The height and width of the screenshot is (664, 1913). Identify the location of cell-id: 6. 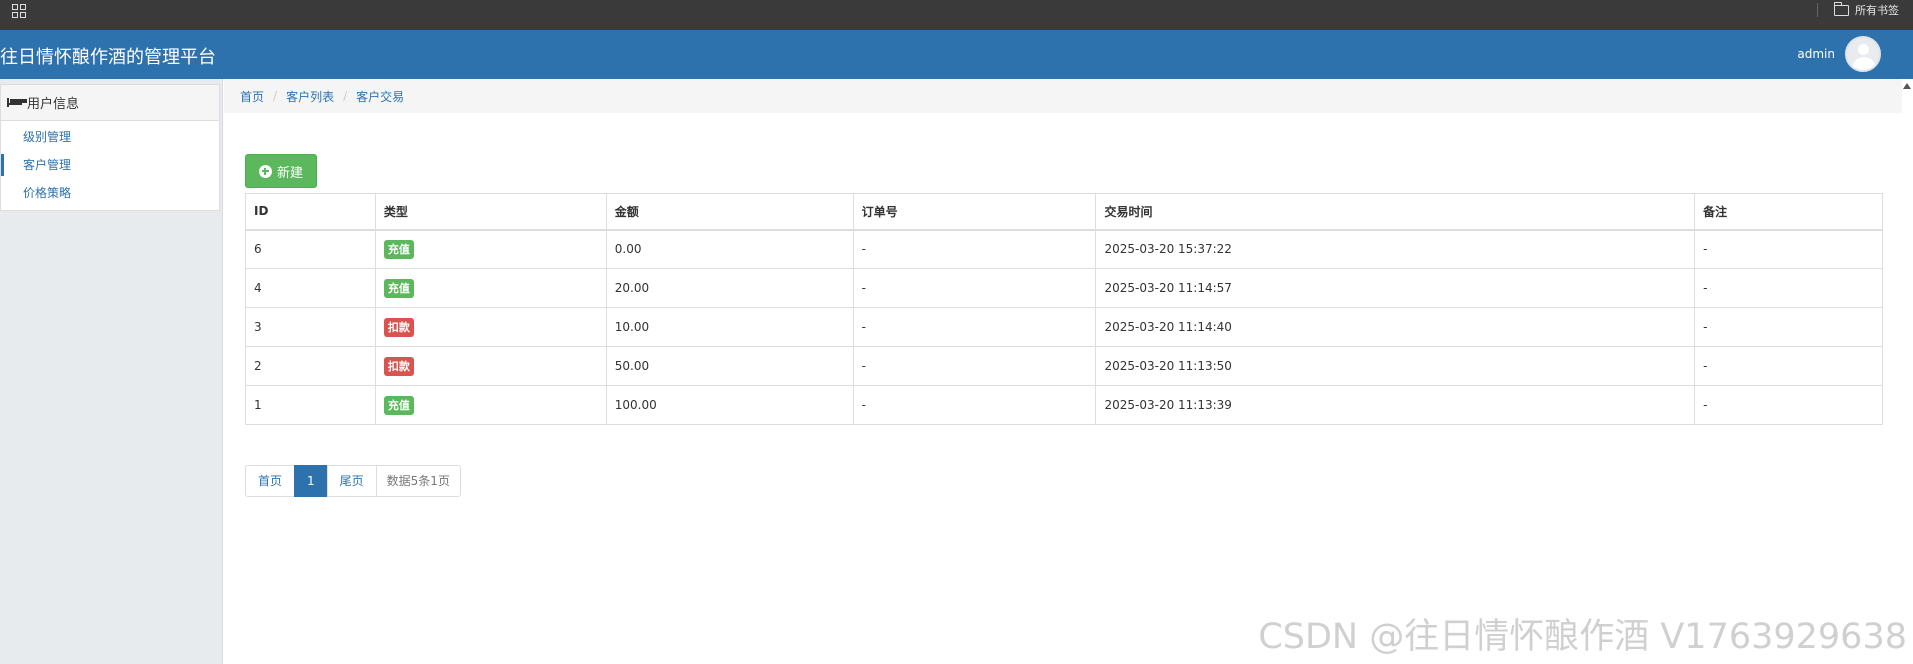
(310, 249).